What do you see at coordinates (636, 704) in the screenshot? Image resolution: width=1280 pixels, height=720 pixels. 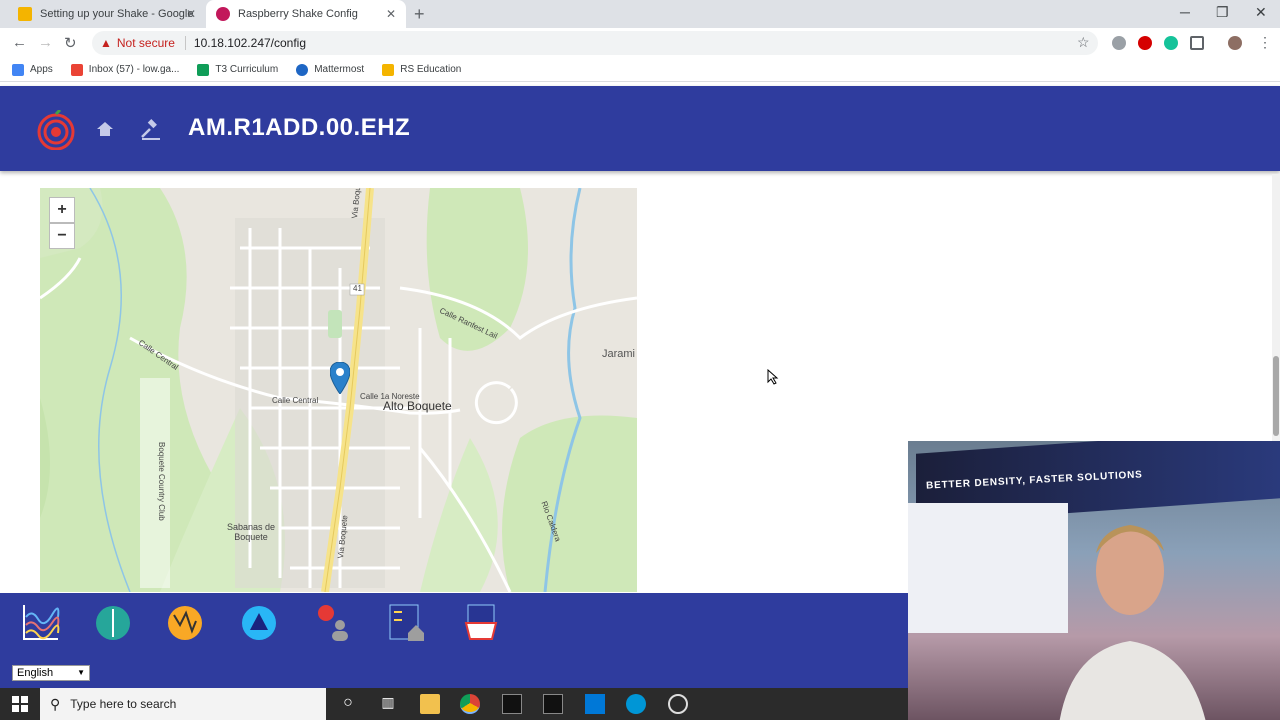 I see `hp-icon` at bounding box center [636, 704].